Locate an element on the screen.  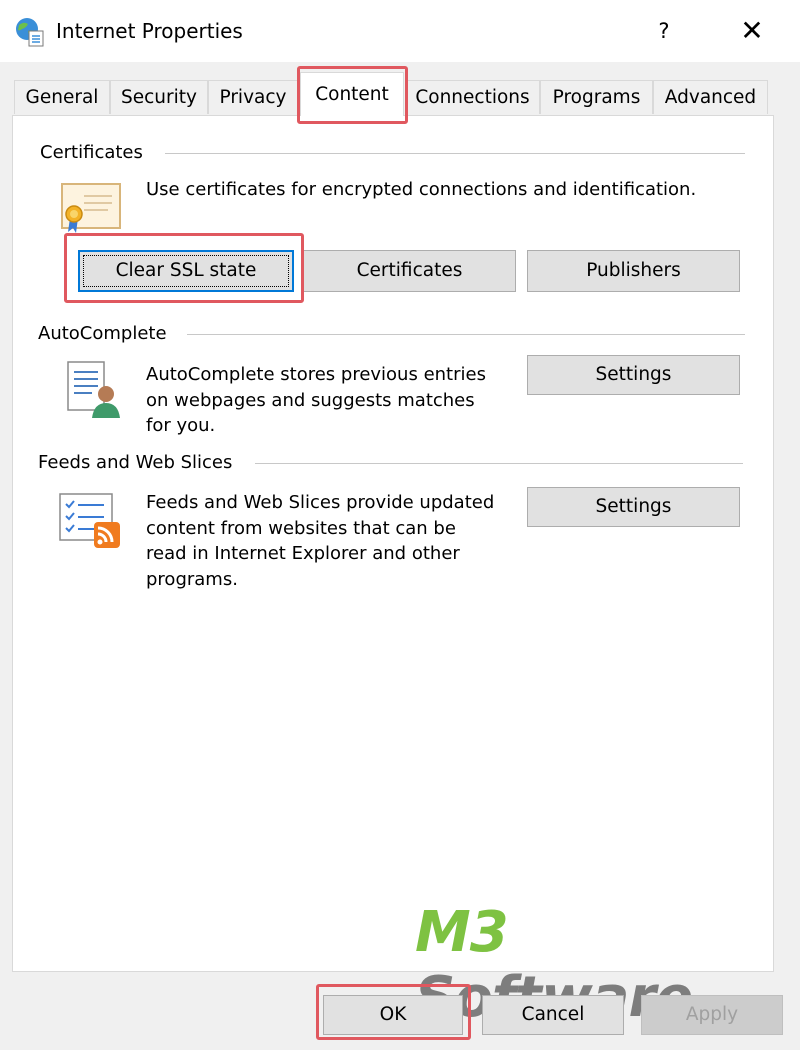
publishers-button: Publishers is located at coordinates (633, 271).